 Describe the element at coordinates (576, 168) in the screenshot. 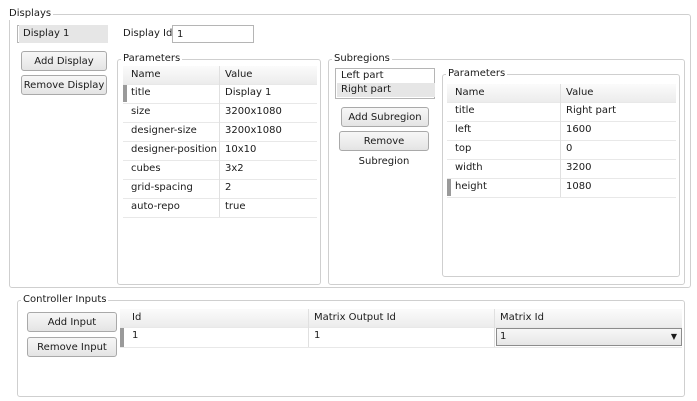

I see `param-value: 3200` at that location.